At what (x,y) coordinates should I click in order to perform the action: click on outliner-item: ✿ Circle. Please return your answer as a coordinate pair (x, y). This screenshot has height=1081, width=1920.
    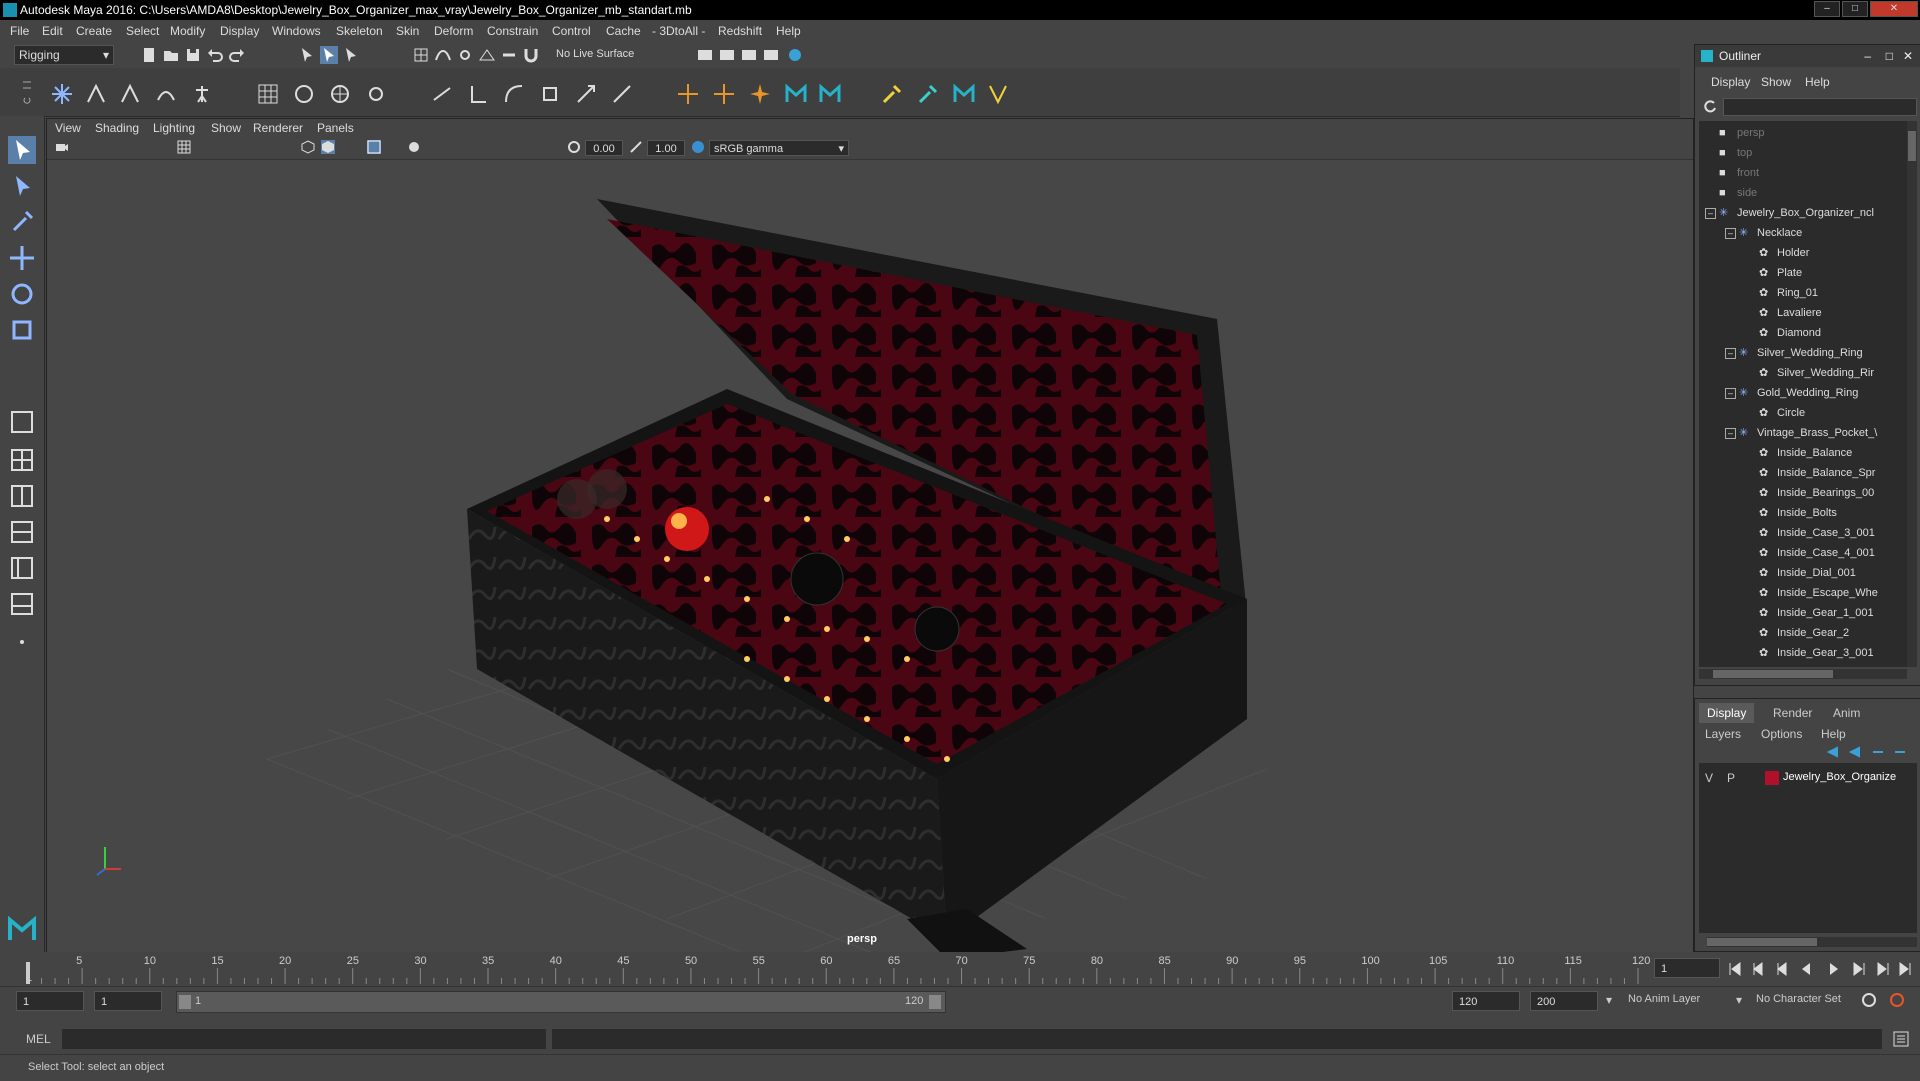
    Looking at the image, I should click on (1803, 413).